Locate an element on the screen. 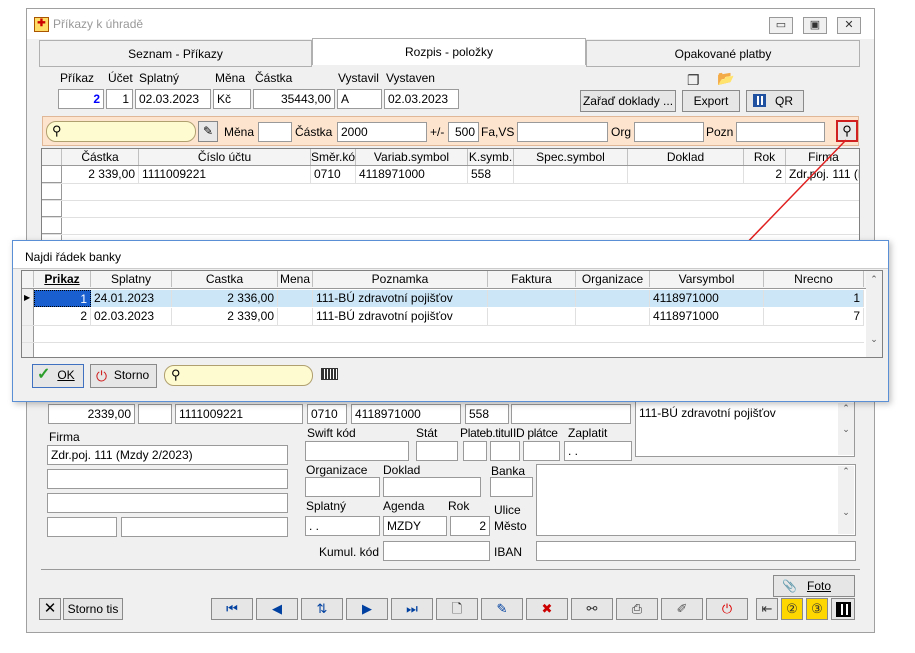  tab-rozpis: Rozpis - položky is located at coordinates (449, 51).